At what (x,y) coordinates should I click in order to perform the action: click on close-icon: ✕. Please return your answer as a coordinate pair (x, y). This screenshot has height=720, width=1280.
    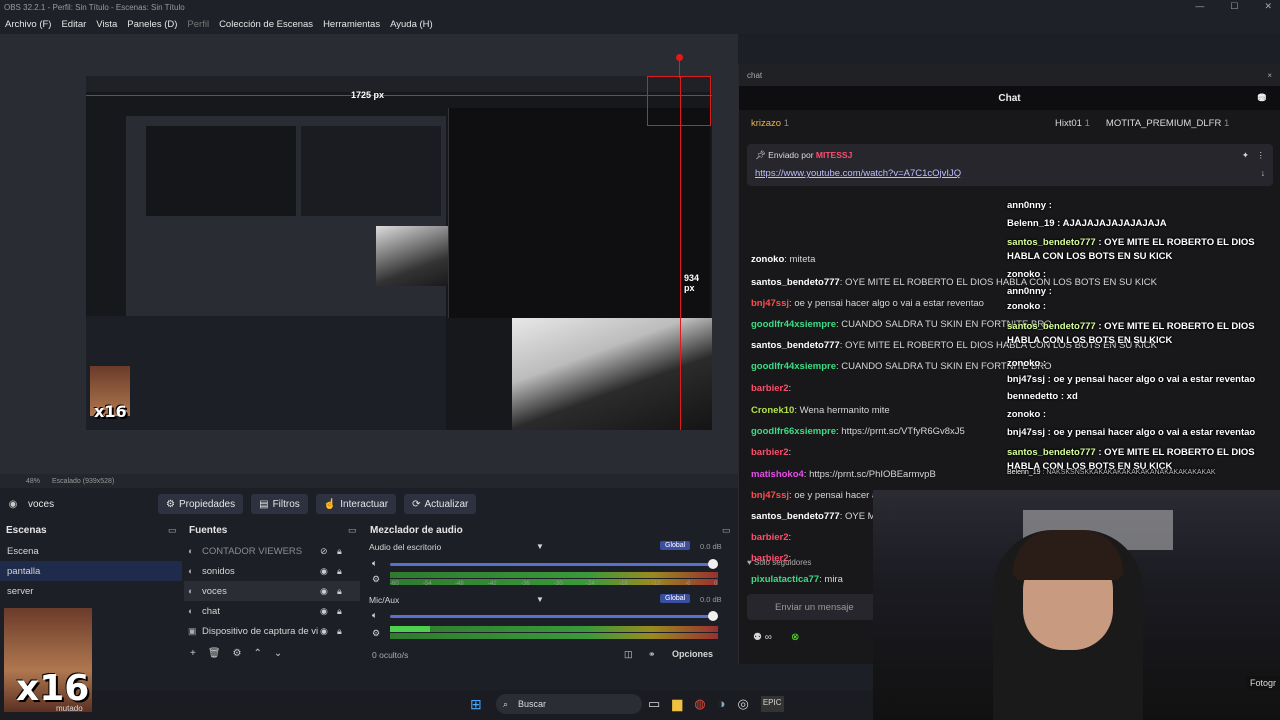
    Looking at the image, I should click on (1268, 6).